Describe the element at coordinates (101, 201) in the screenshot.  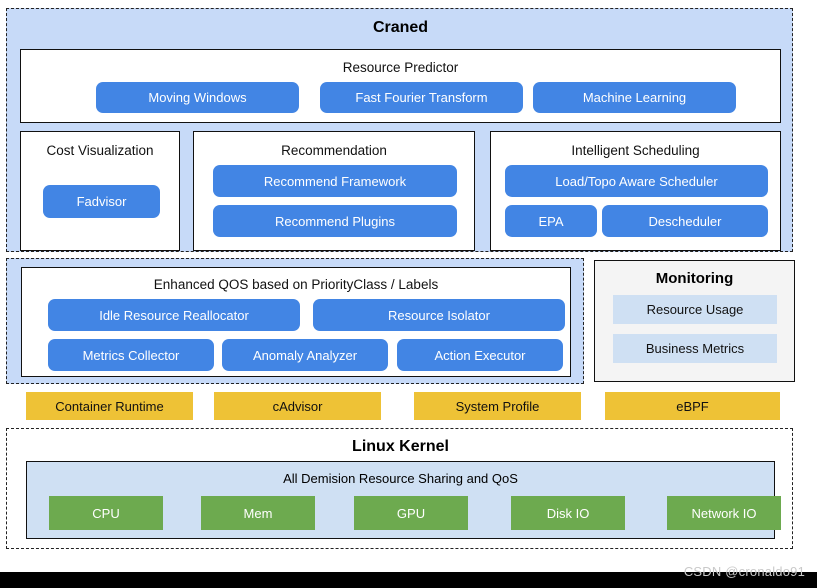
I see `node-fadvisor: Fadvisor` at that location.